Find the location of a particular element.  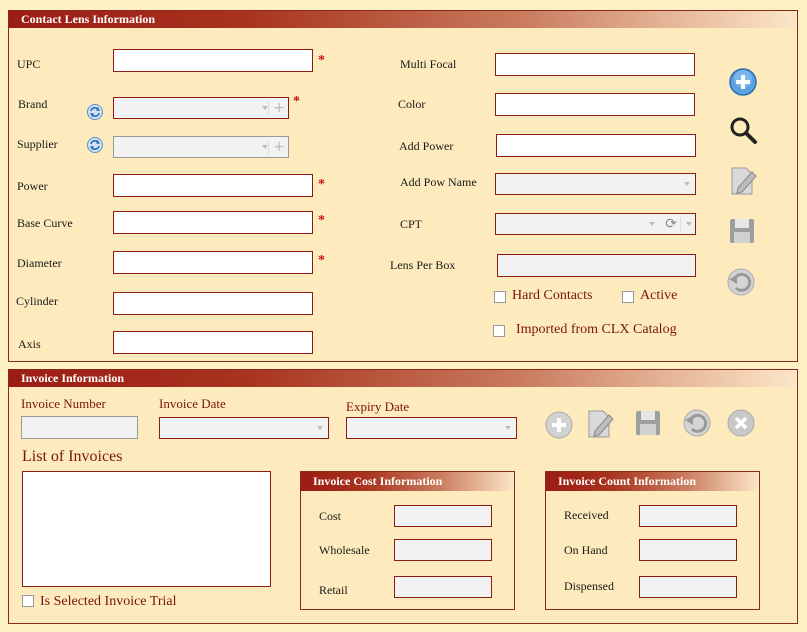

lens-per-box-input is located at coordinates (596, 265).